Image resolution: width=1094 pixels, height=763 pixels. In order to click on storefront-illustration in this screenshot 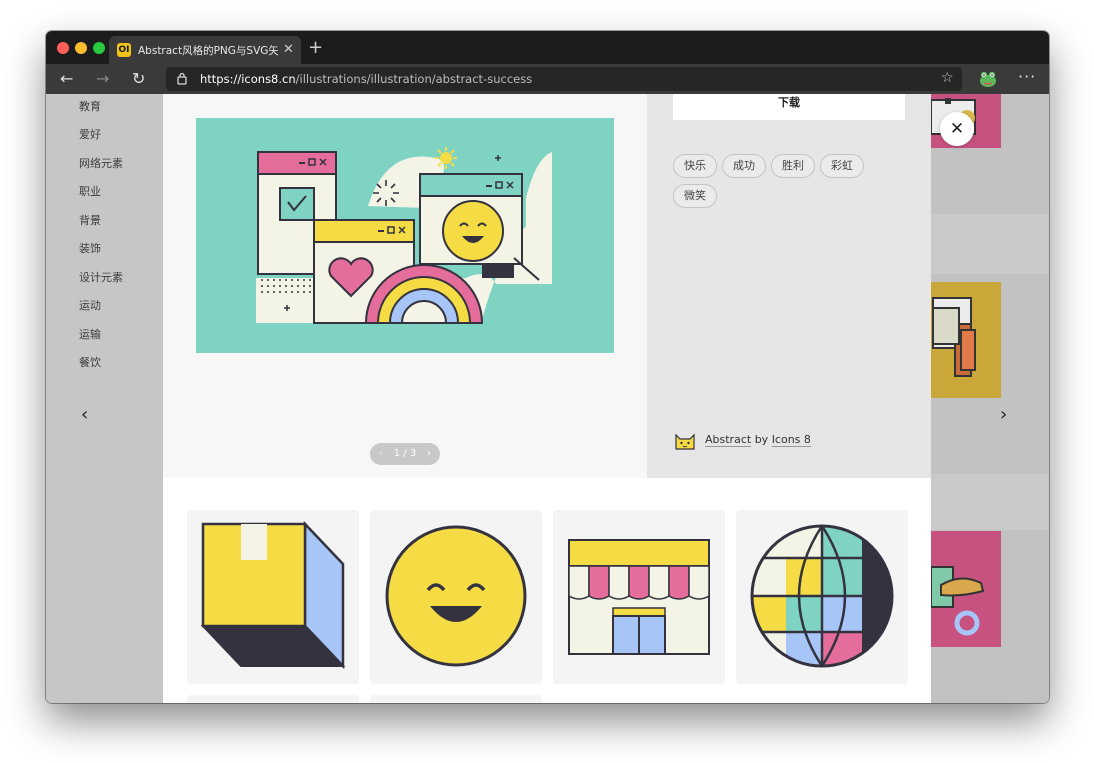, I will do `click(639, 597)`.